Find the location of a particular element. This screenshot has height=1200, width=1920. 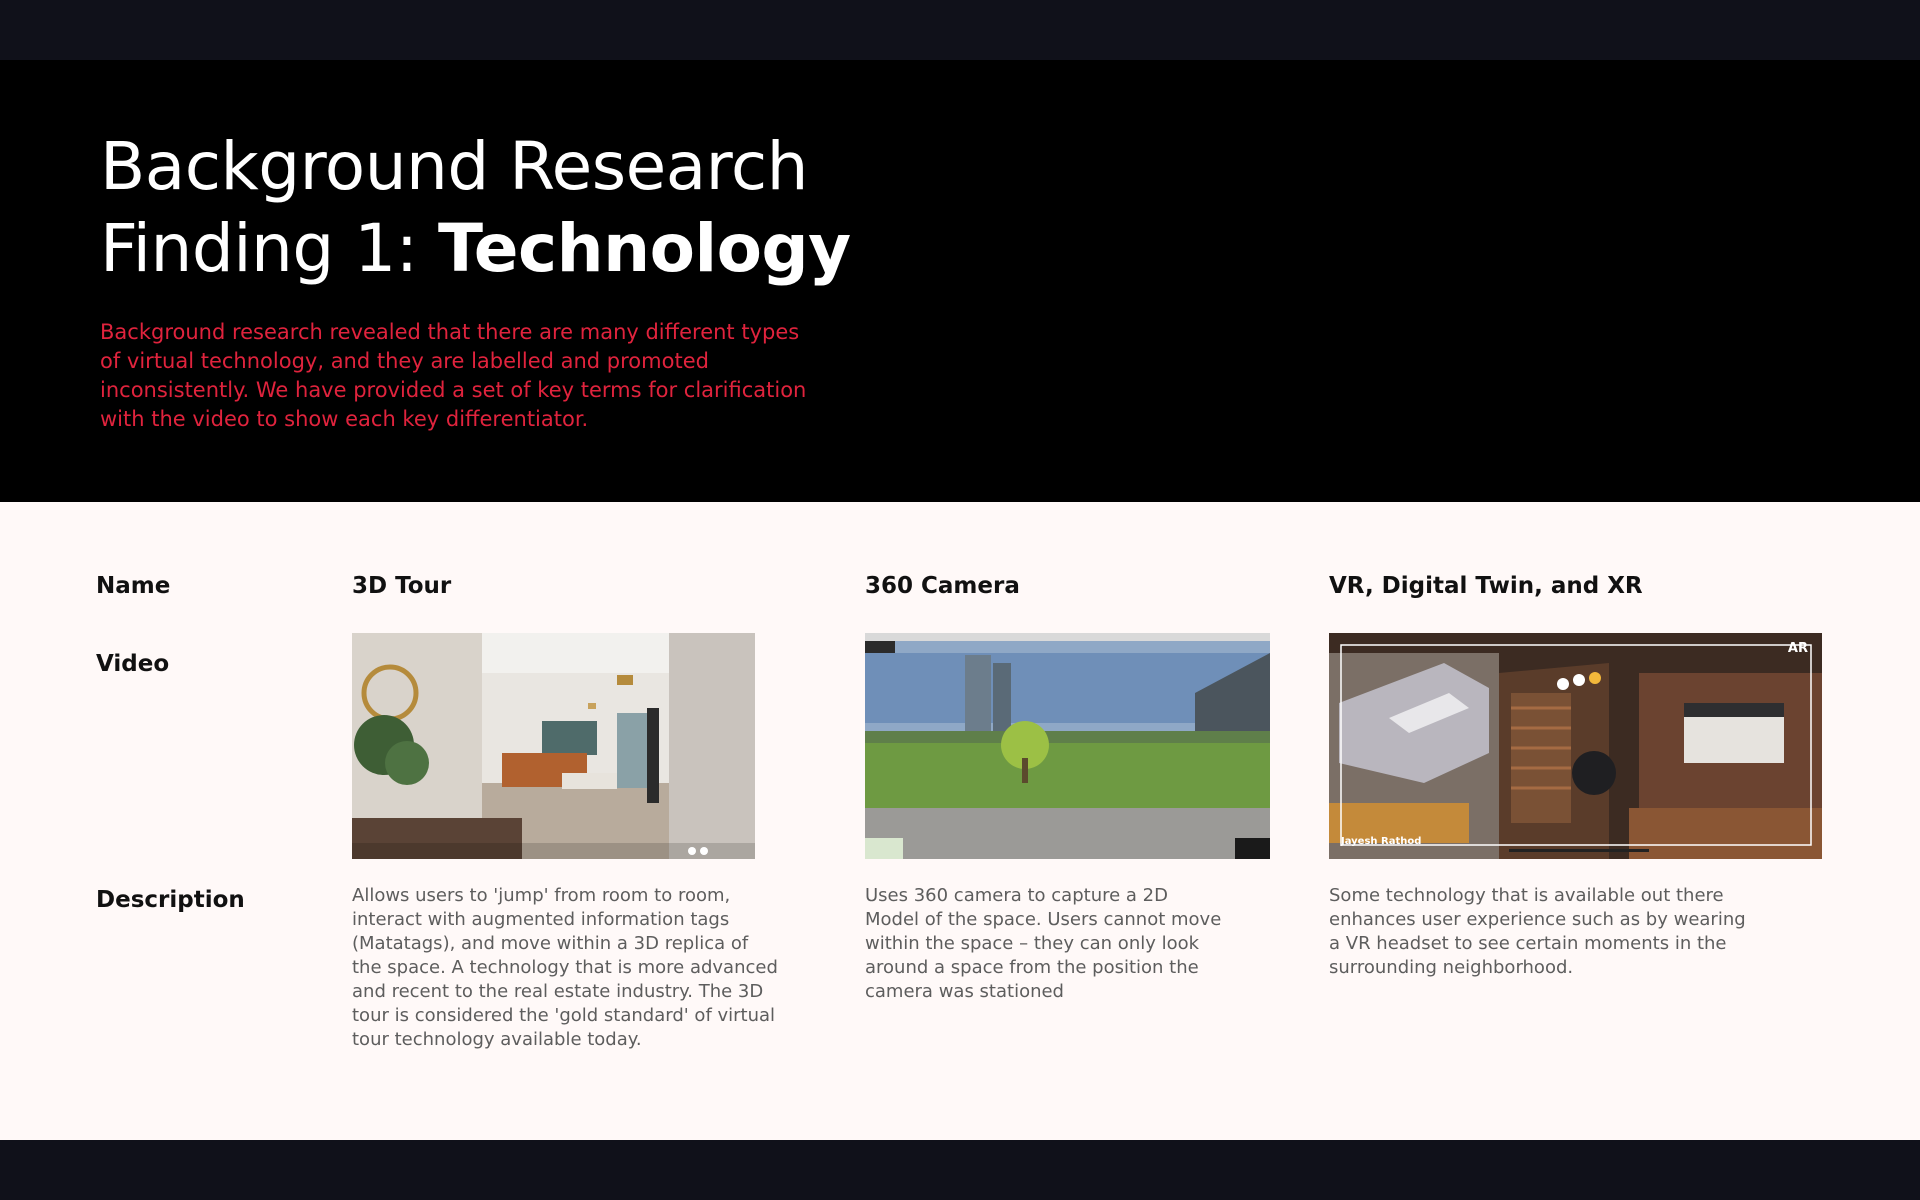

video-360-camera is located at coordinates (1067, 746).